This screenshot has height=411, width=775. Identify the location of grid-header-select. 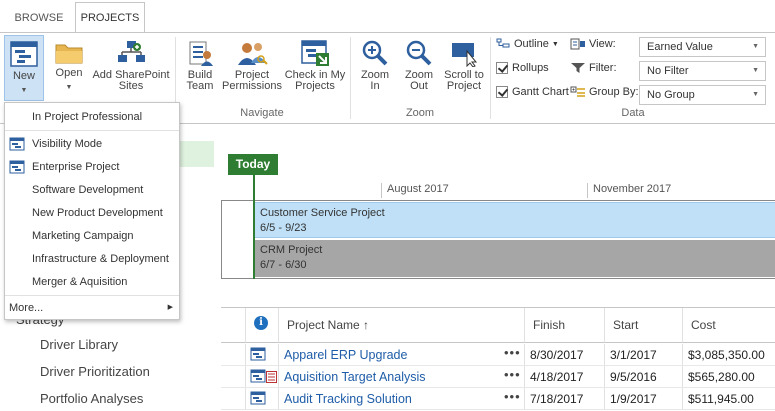
(233, 325).